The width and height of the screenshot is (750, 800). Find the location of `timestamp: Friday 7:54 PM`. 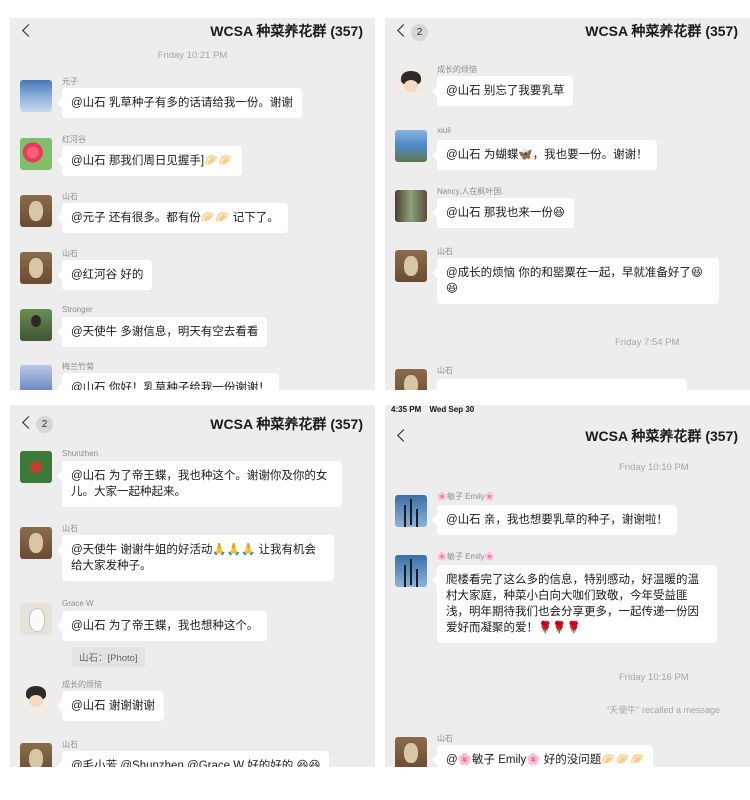

timestamp: Friday 7:54 PM is located at coordinates (647, 342).